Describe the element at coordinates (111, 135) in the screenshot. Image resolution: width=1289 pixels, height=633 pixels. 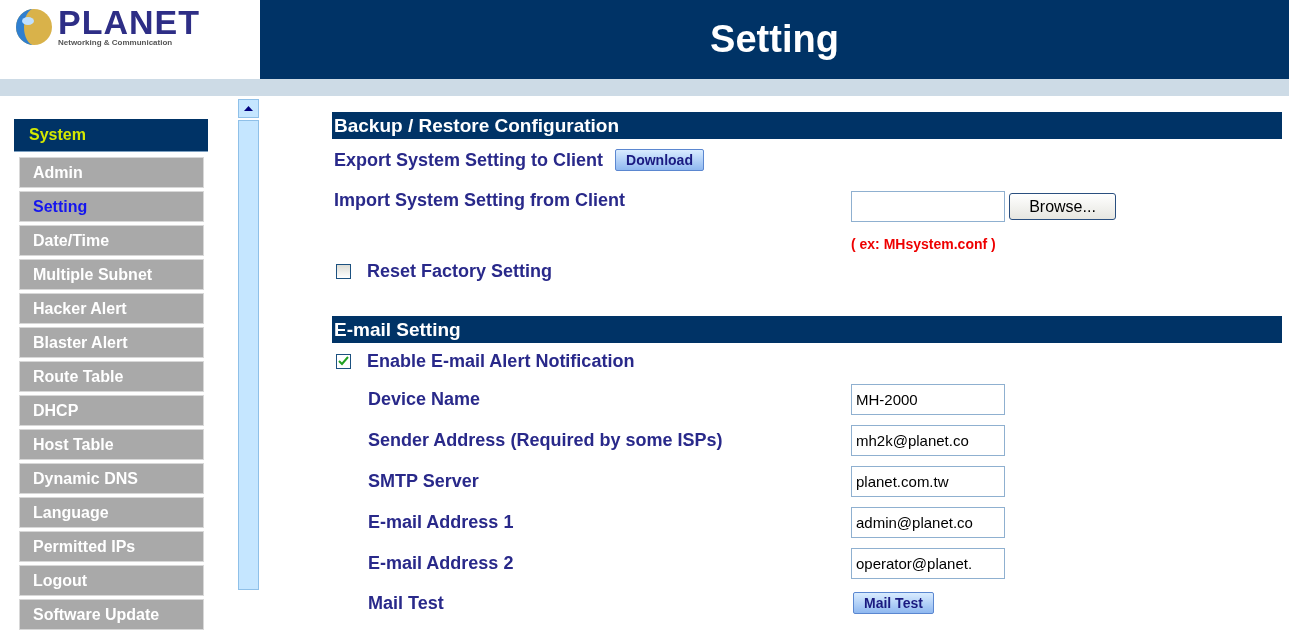
I see `menu-group-header: System` at that location.